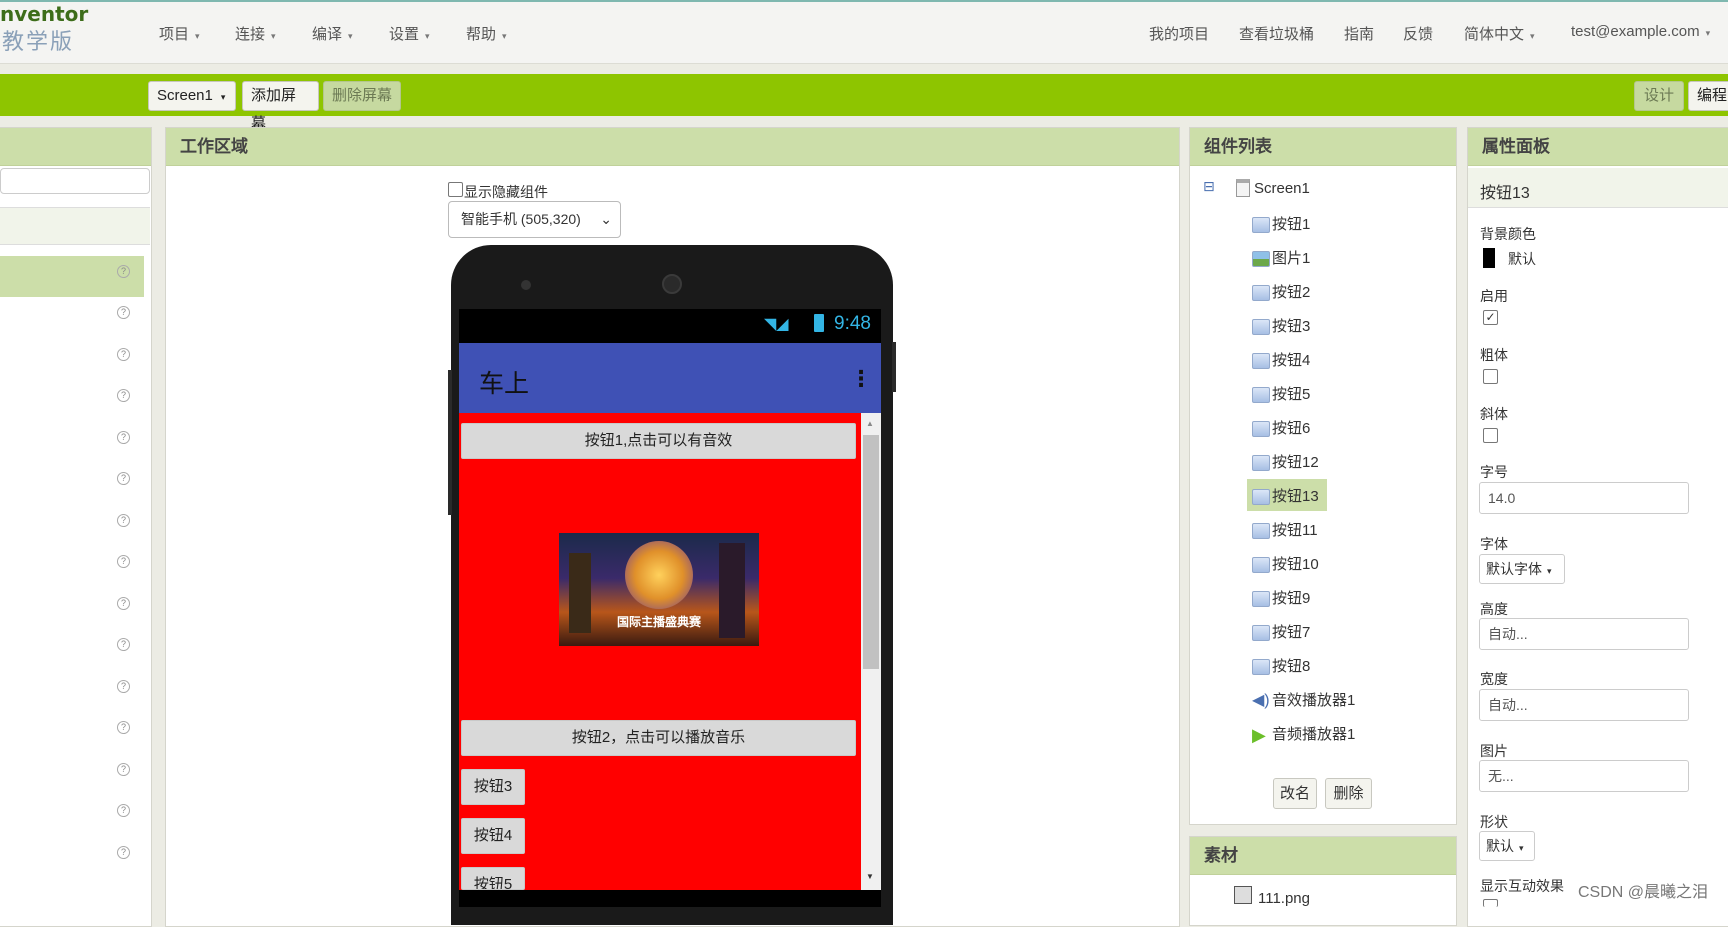 The width and height of the screenshot is (1728, 927). Describe the element at coordinates (1514, 569) in the screenshot. I see `font-select-label: 默认字体` at that location.